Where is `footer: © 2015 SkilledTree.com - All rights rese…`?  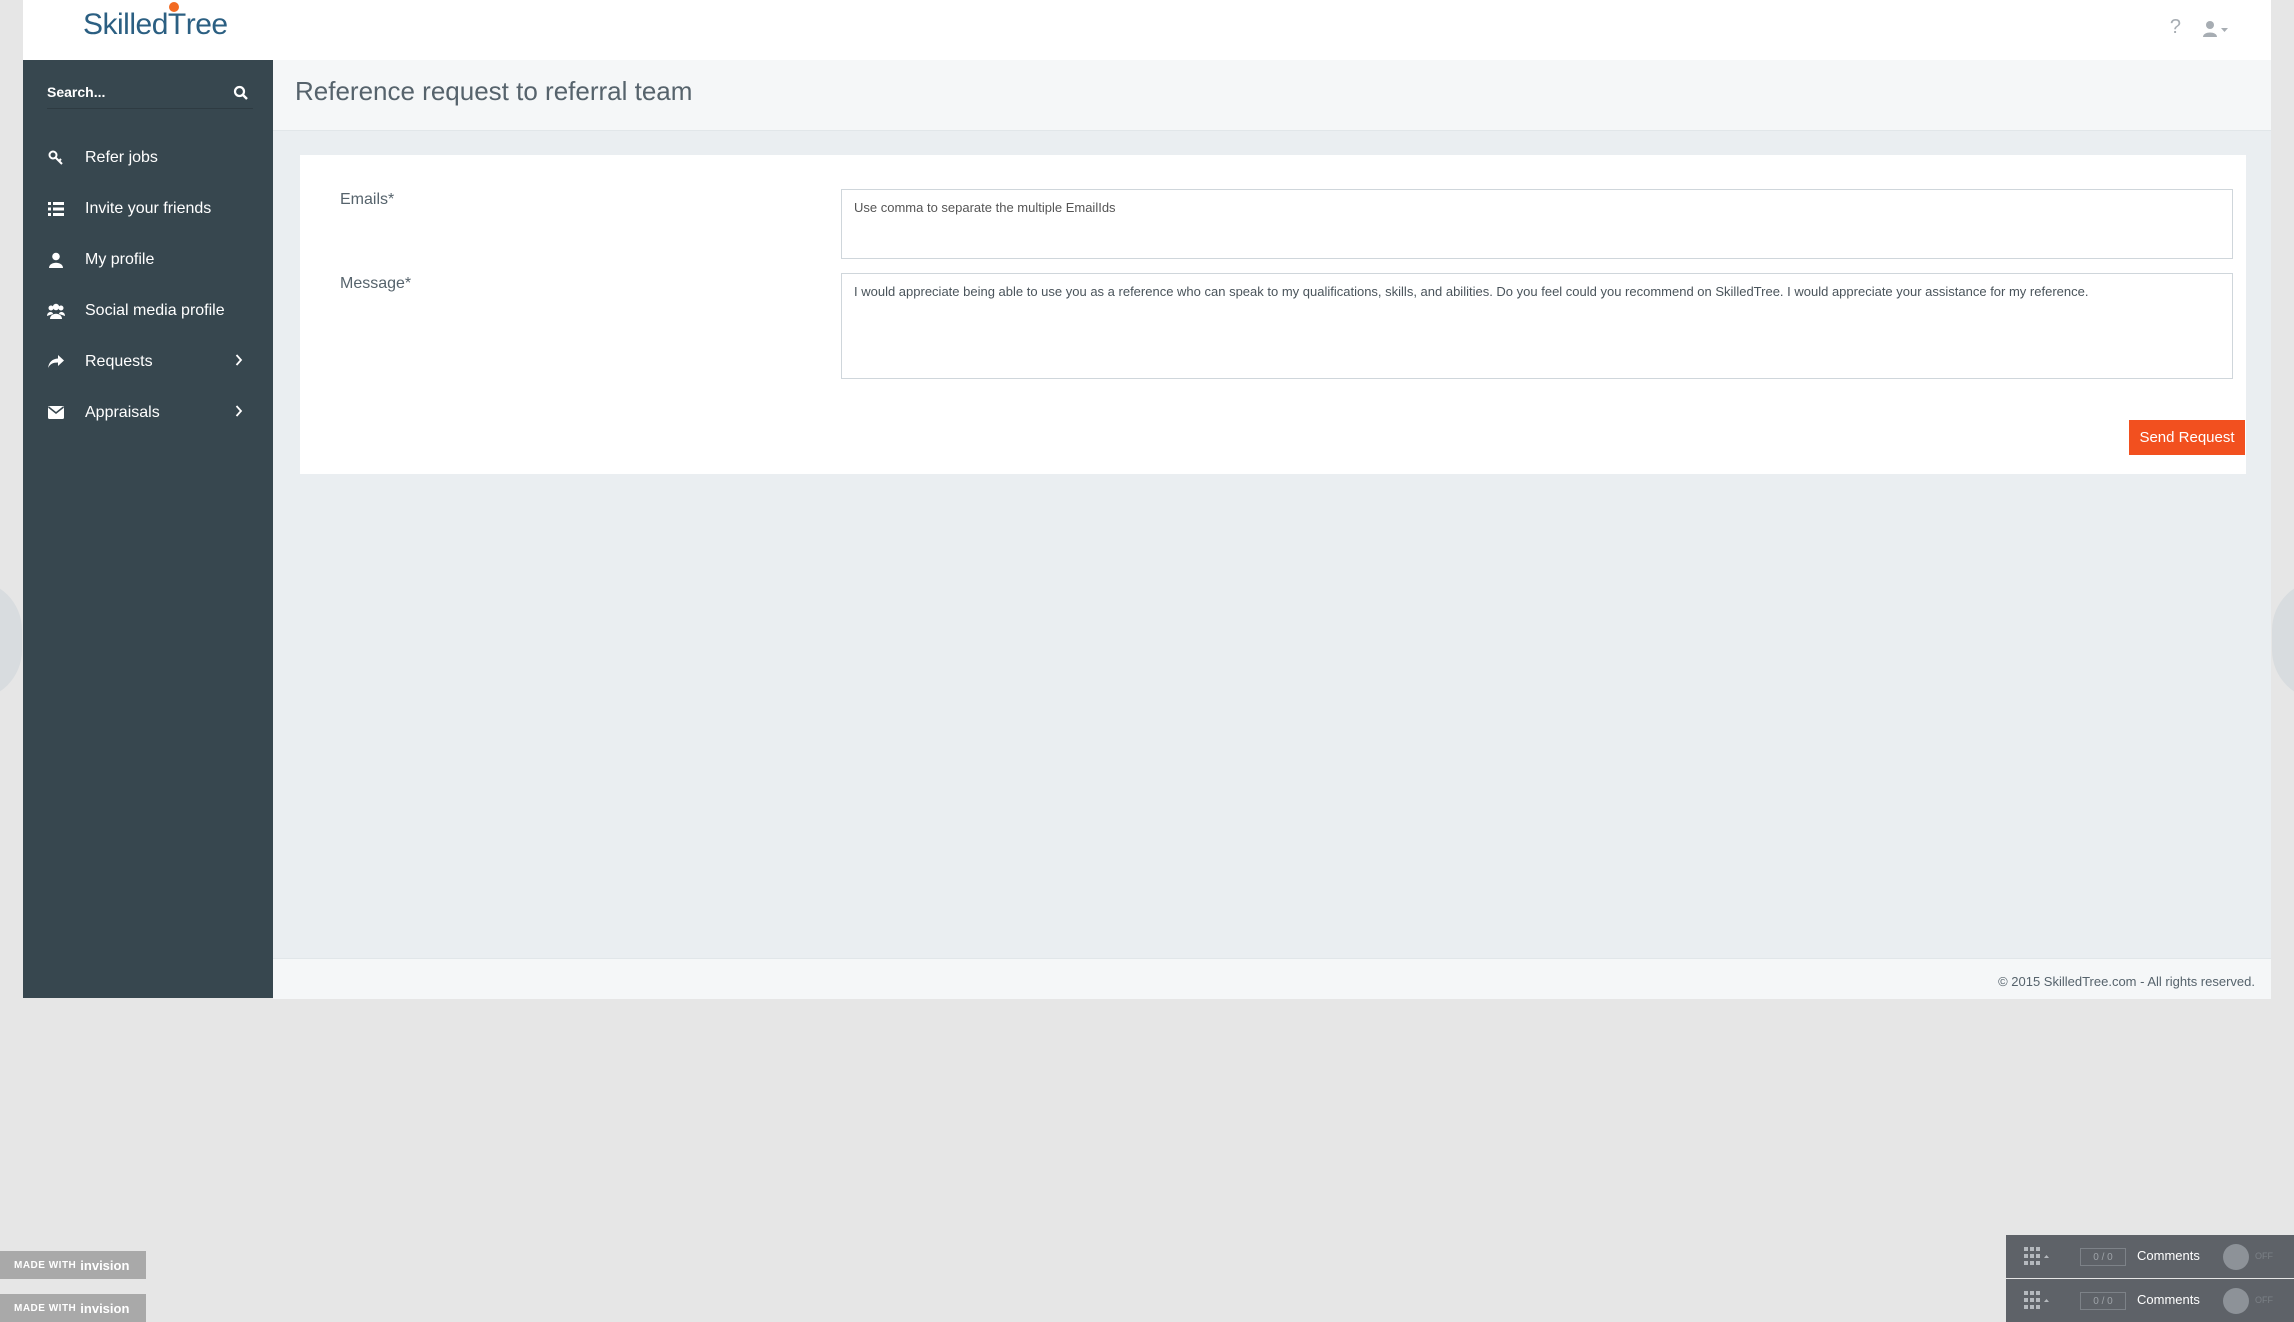
footer: © 2015 SkilledTree.com - All rights rese… is located at coordinates (1272, 978).